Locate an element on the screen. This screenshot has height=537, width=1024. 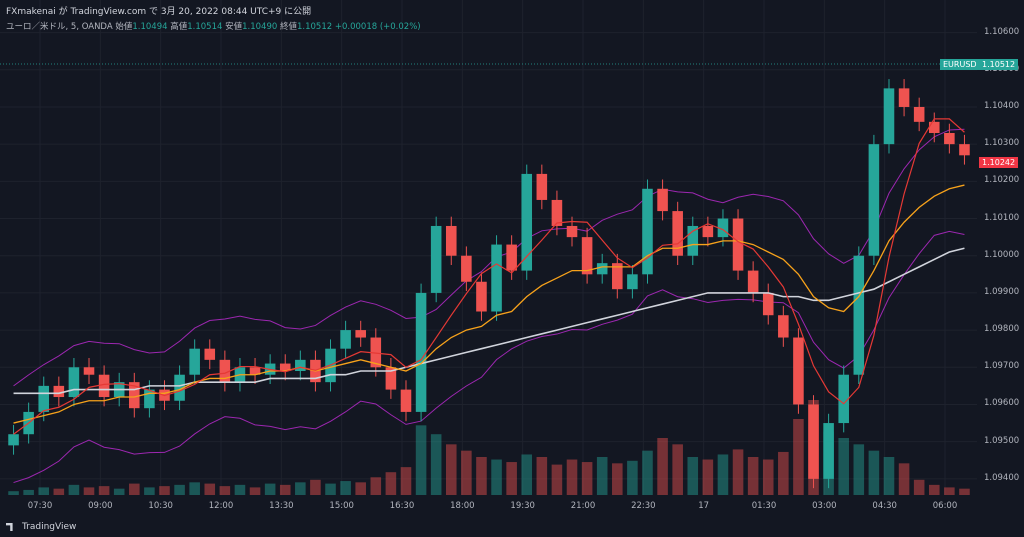
brand-label: TradingView is located at coordinates (49, 527).